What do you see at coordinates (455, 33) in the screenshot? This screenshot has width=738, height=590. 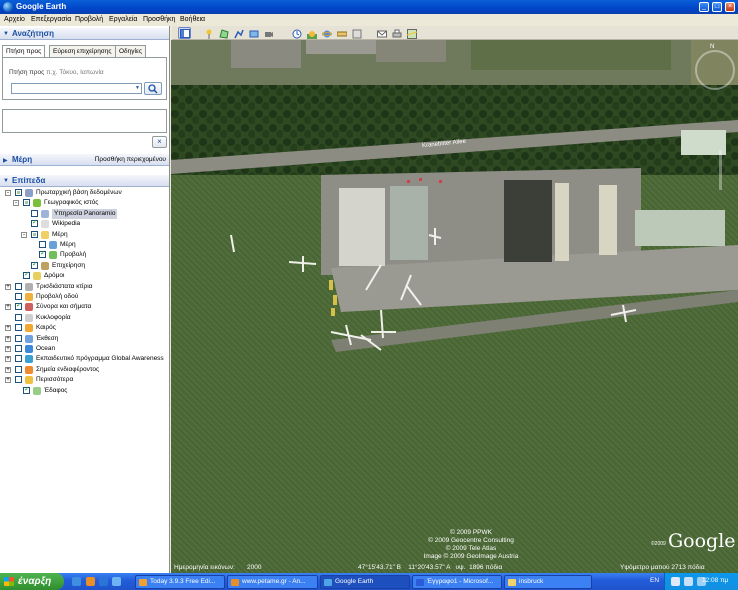 I see `map-toolbar` at bounding box center [455, 33].